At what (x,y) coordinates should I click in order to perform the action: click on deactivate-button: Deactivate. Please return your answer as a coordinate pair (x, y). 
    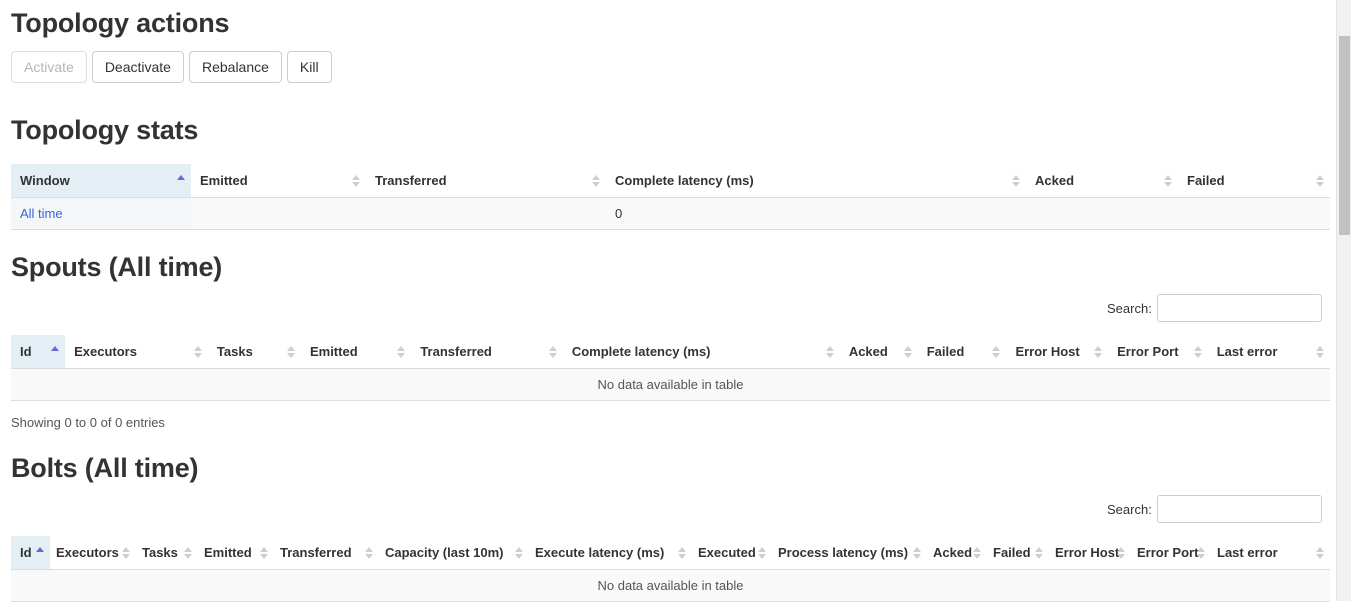
    Looking at the image, I should click on (137, 67).